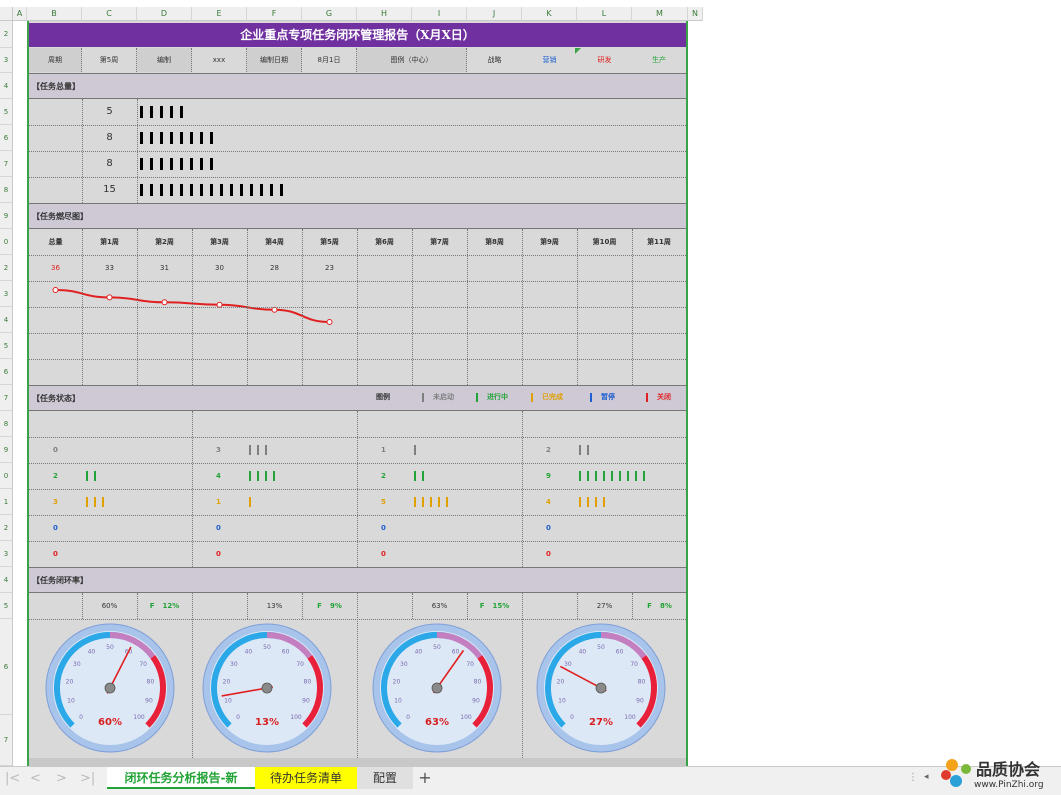  I want to click on column-header: G, so click(329, 14).